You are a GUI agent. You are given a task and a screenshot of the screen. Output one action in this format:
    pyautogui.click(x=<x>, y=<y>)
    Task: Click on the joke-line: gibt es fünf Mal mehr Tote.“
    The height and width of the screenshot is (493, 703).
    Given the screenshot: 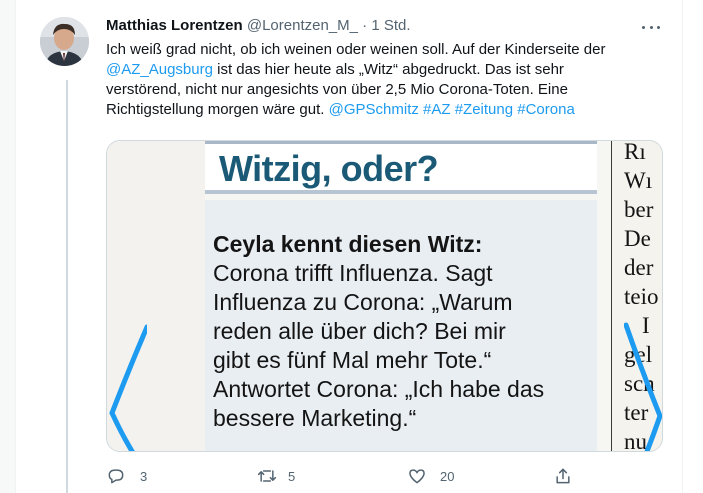 What is the action you would take?
    pyautogui.click(x=352, y=360)
    